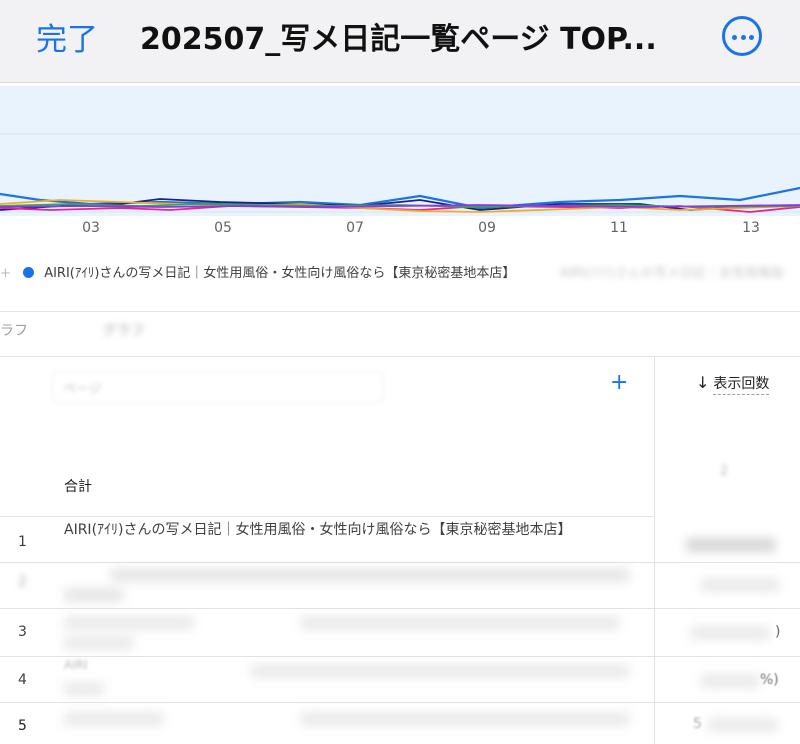  Describe the element at coordinates (400, 632) in the screenshot. I see `table-row: 3 )` at that location.